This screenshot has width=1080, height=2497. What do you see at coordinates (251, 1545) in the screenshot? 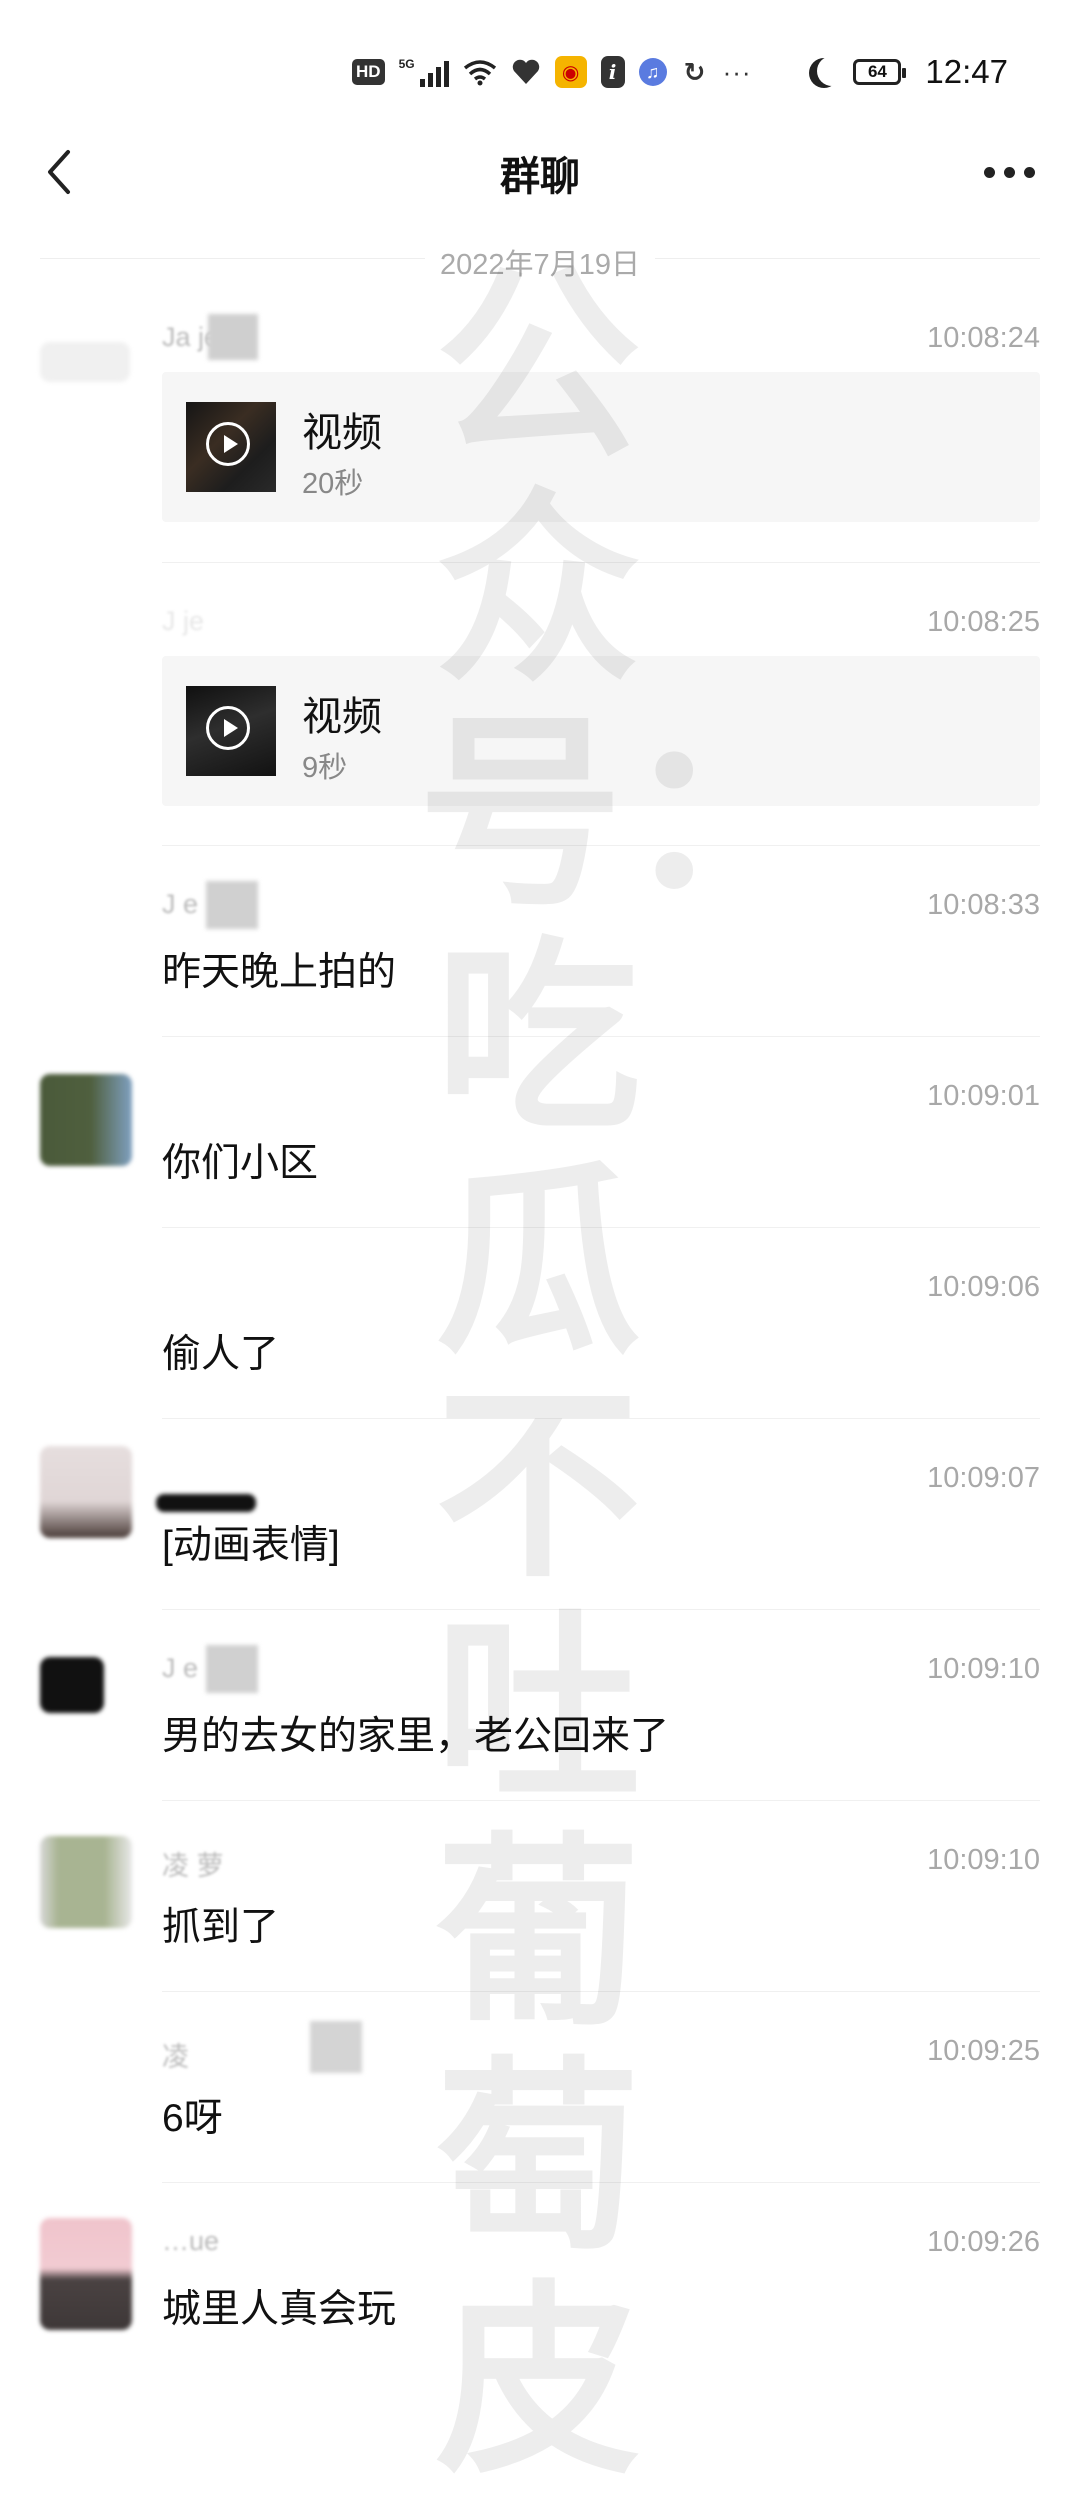
I see `message-text: [动画表情]` at bounding box center [251, 1545].